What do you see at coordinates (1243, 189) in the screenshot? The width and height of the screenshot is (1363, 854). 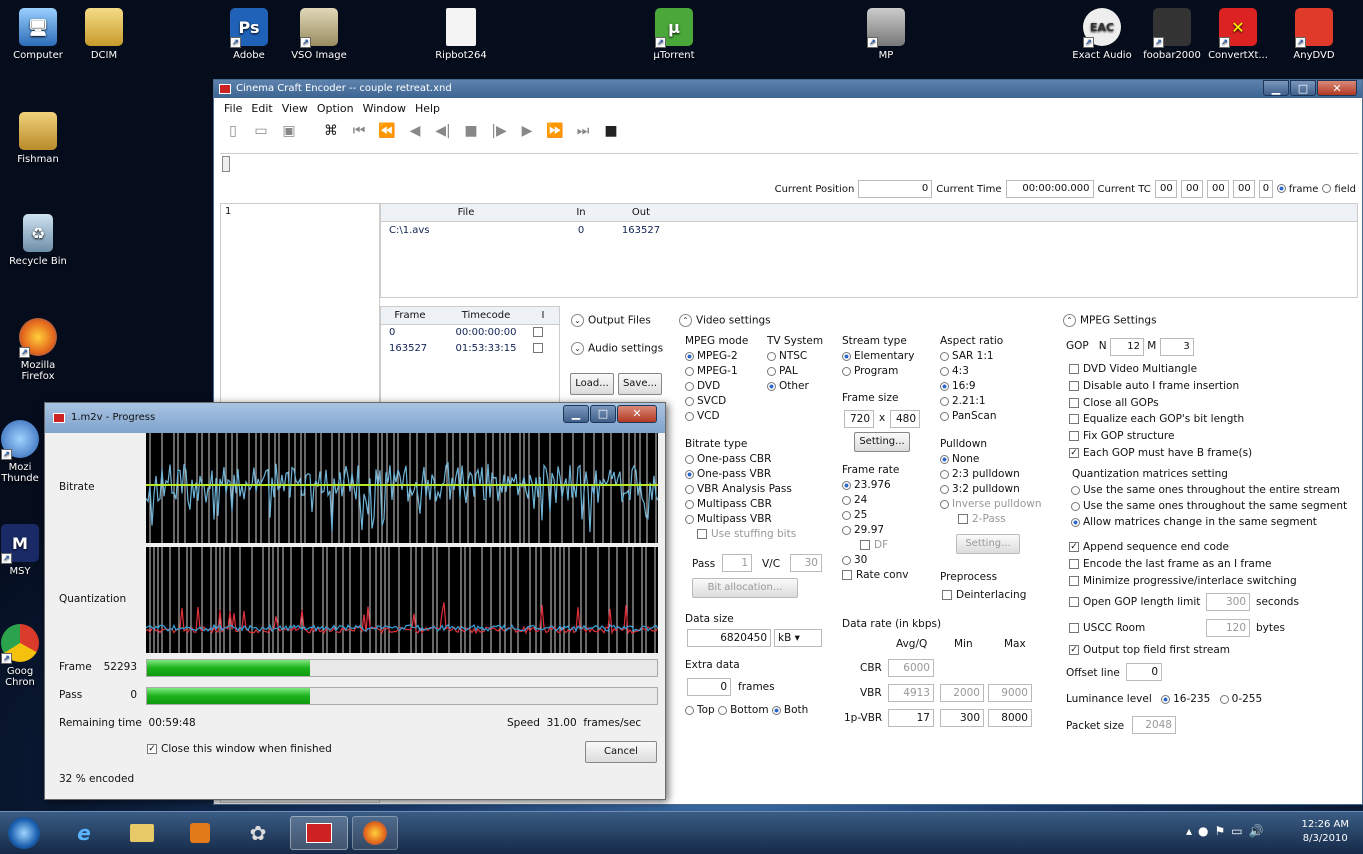 I see `tc-frames: 00` at bounding box center [1243, 189].